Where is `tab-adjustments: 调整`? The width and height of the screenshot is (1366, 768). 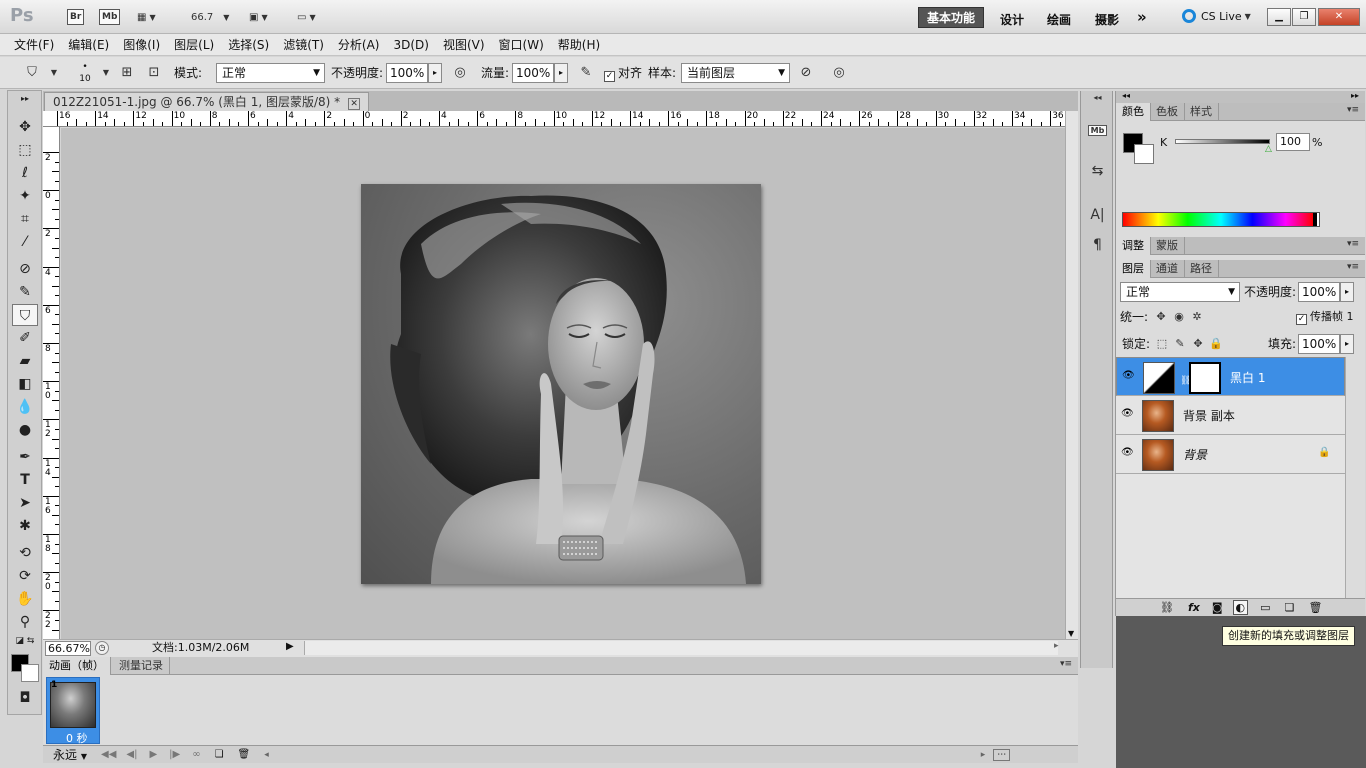
tab-adjustments: 调整 is located at coordinates (1133, 246).